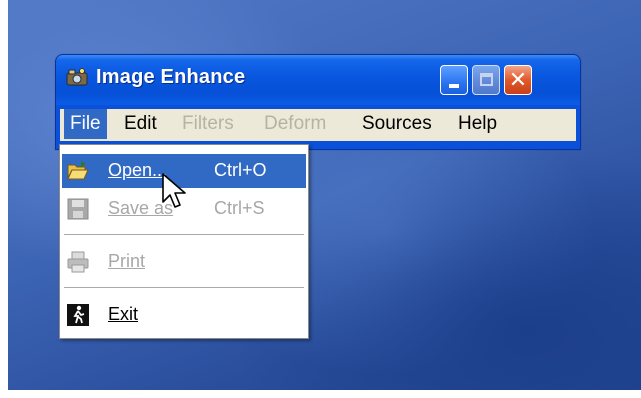 This screenshot has width=641, height=398. What do you see at coordinates (171, 77) in the screenshot?
I see `window-title: Image Enhance` at bounding box center [171, 77].